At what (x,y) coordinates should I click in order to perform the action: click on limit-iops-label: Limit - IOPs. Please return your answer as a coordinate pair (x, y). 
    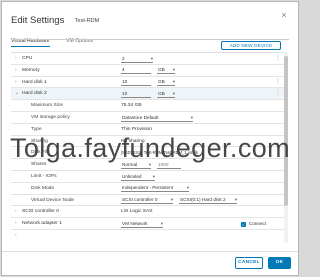
    Looking at the image, I should click on (44, 176).